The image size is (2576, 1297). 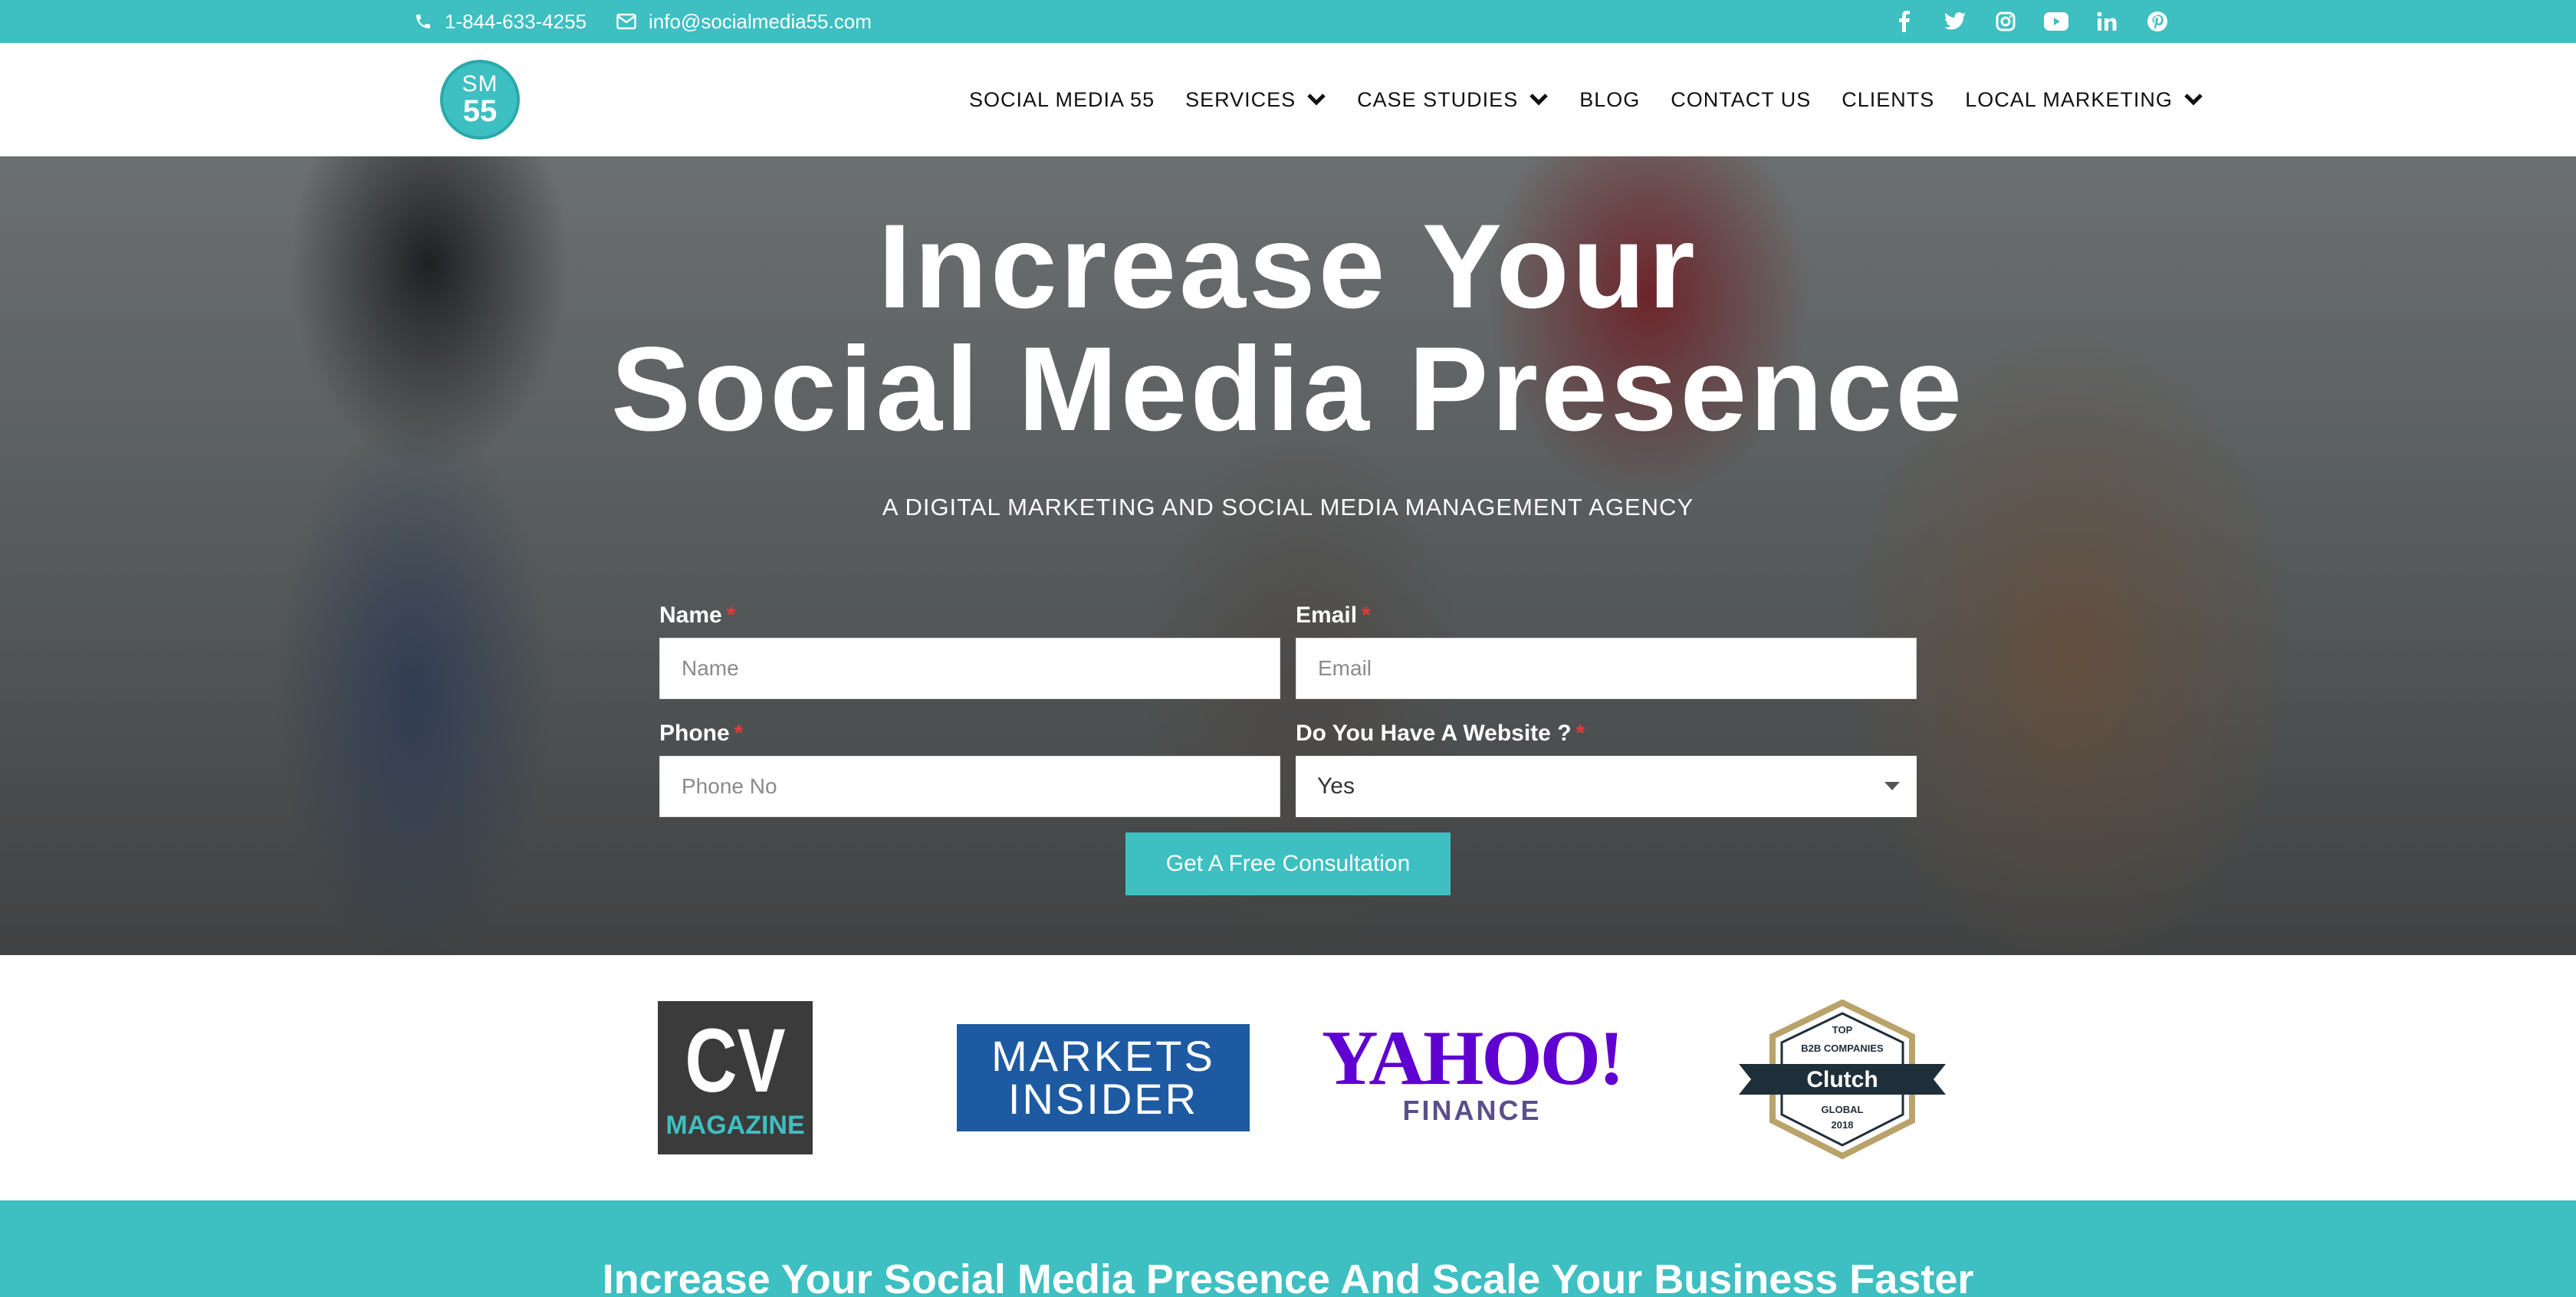 What do you see at coordinates (1843, 1125) in the screenshot?
I see `clutch-year-text: 2018` at bounding box center [1843, 1125].